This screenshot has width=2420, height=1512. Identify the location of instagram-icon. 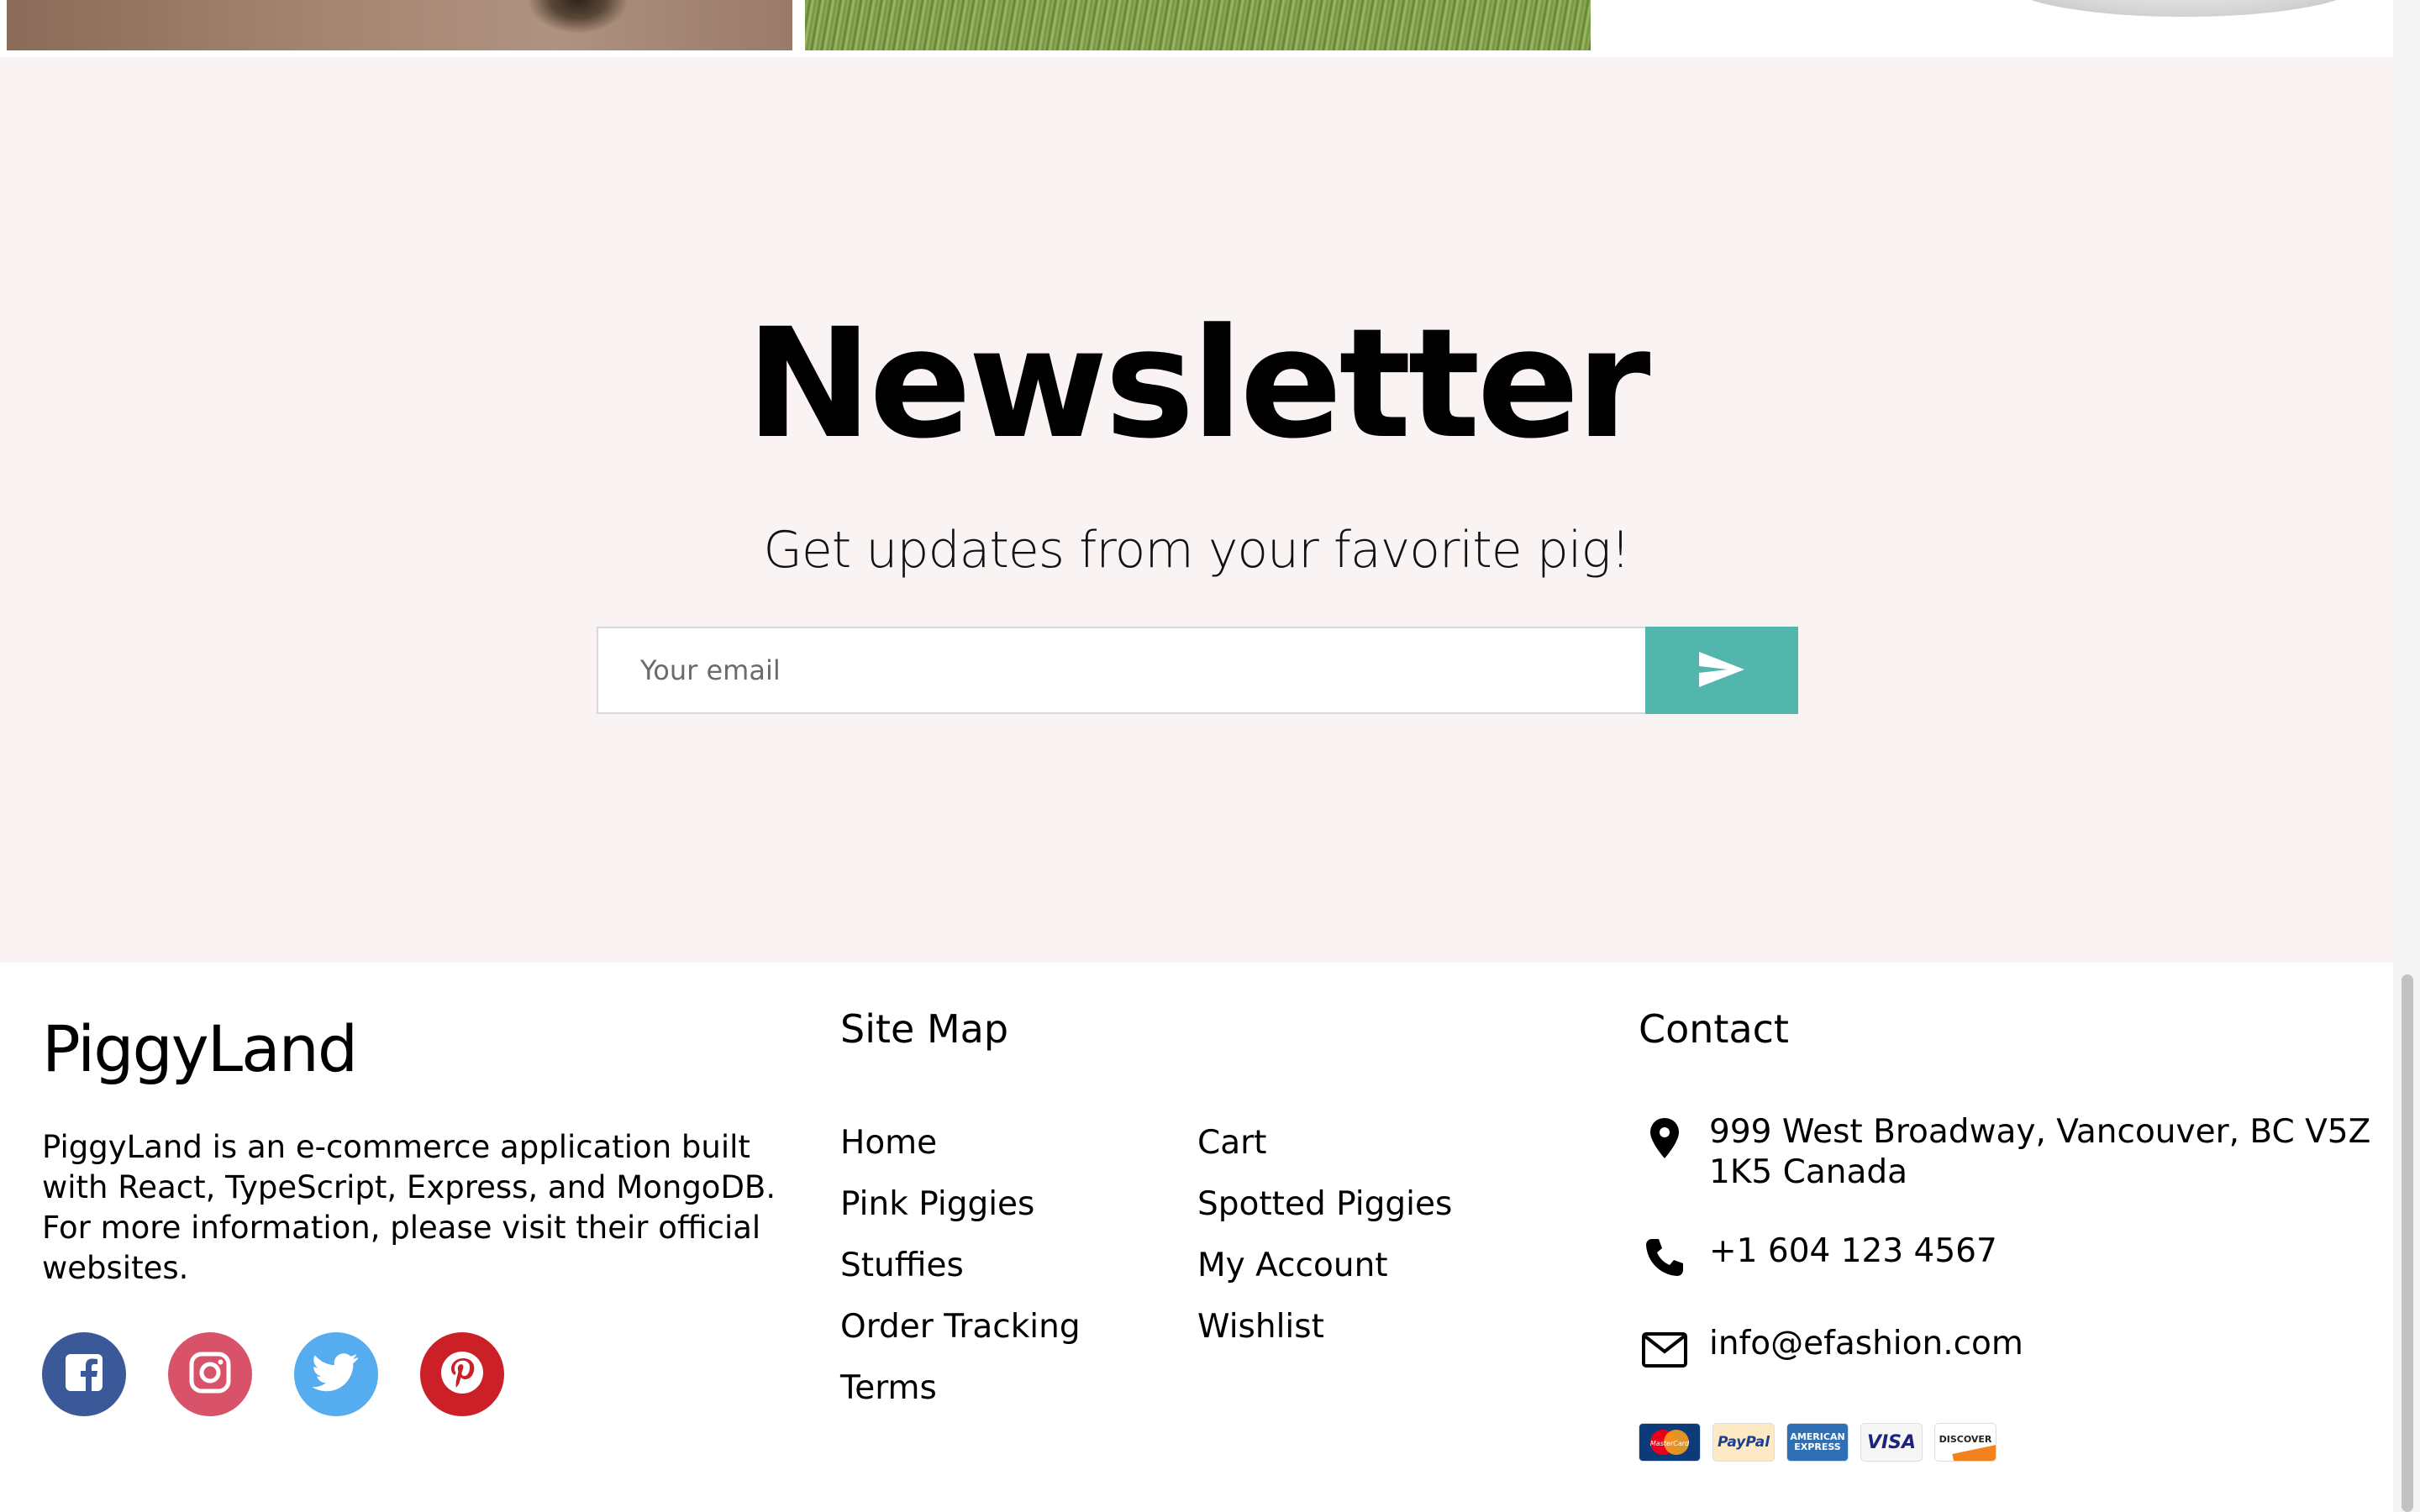
(210, 1374).